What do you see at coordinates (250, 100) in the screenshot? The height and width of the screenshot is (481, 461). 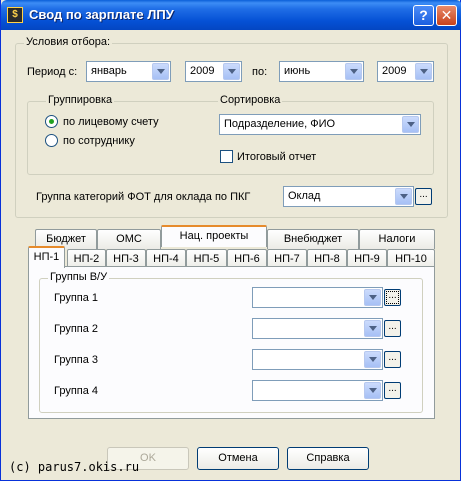 I see `sorting-label: Сортировка` at bounding box center [250, 100].